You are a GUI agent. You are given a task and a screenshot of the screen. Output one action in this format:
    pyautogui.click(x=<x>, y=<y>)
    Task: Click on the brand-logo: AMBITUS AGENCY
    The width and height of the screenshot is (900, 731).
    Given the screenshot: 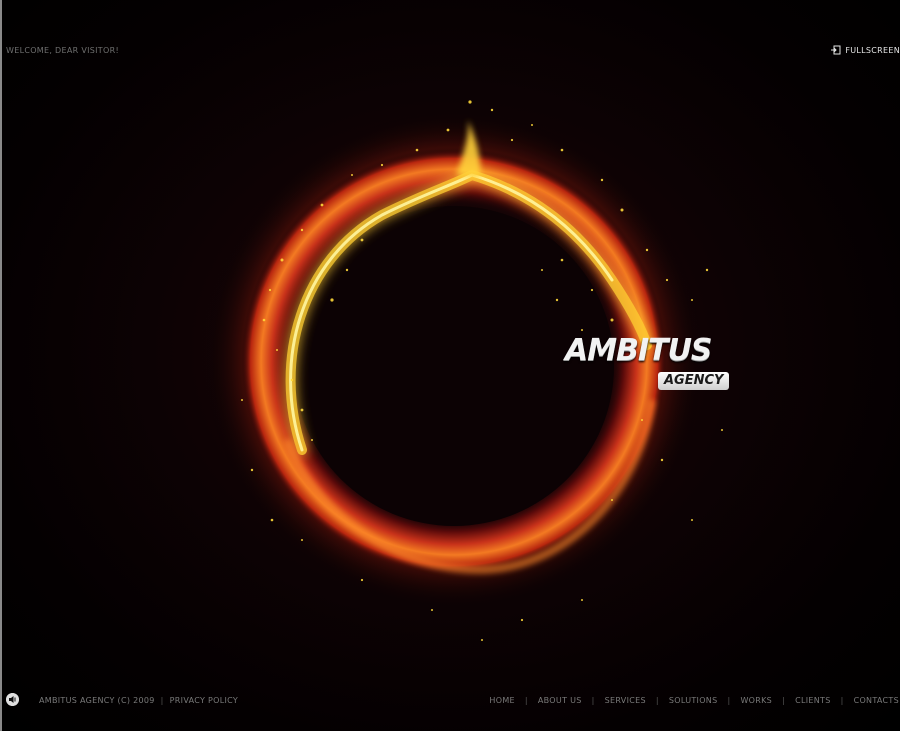 What is the action you would take?
    pyautogui.click(x=655, y=367)
    